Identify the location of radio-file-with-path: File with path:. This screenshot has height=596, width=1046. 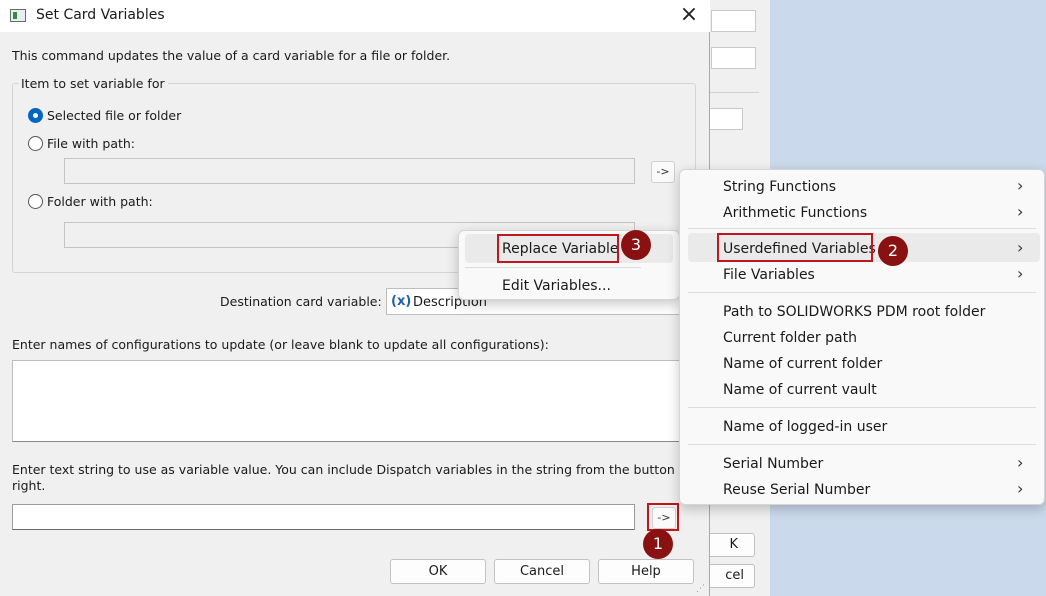
(128, 145).